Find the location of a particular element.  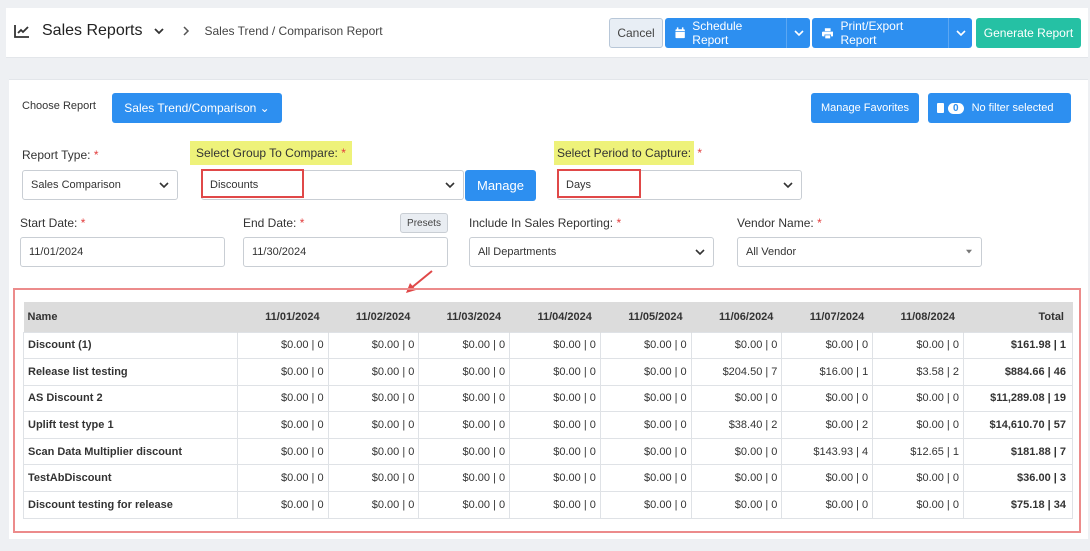

group-compare-label: Select Group To Compare: * is located at coordinates (271, 153).